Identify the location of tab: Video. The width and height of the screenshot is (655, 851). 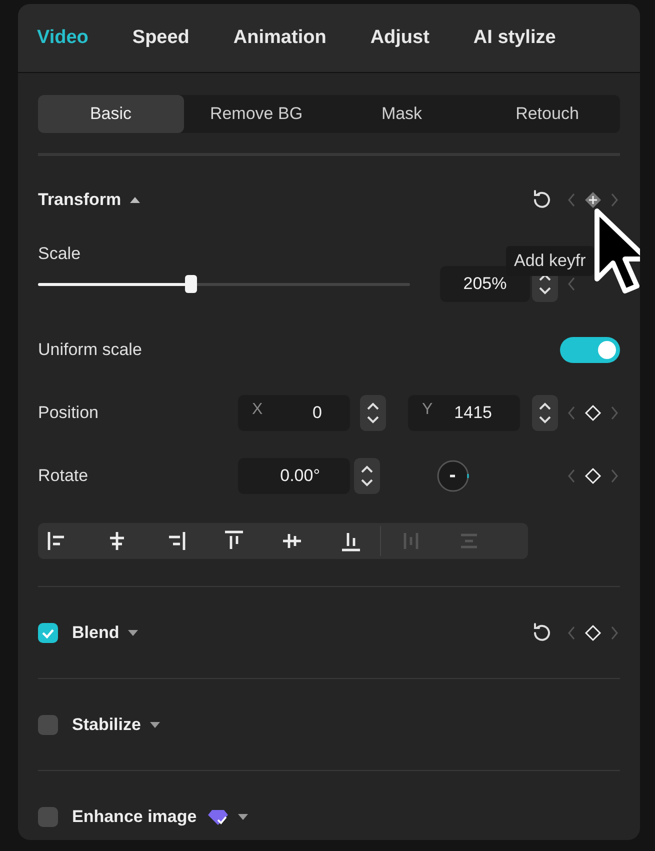
(62, 38).